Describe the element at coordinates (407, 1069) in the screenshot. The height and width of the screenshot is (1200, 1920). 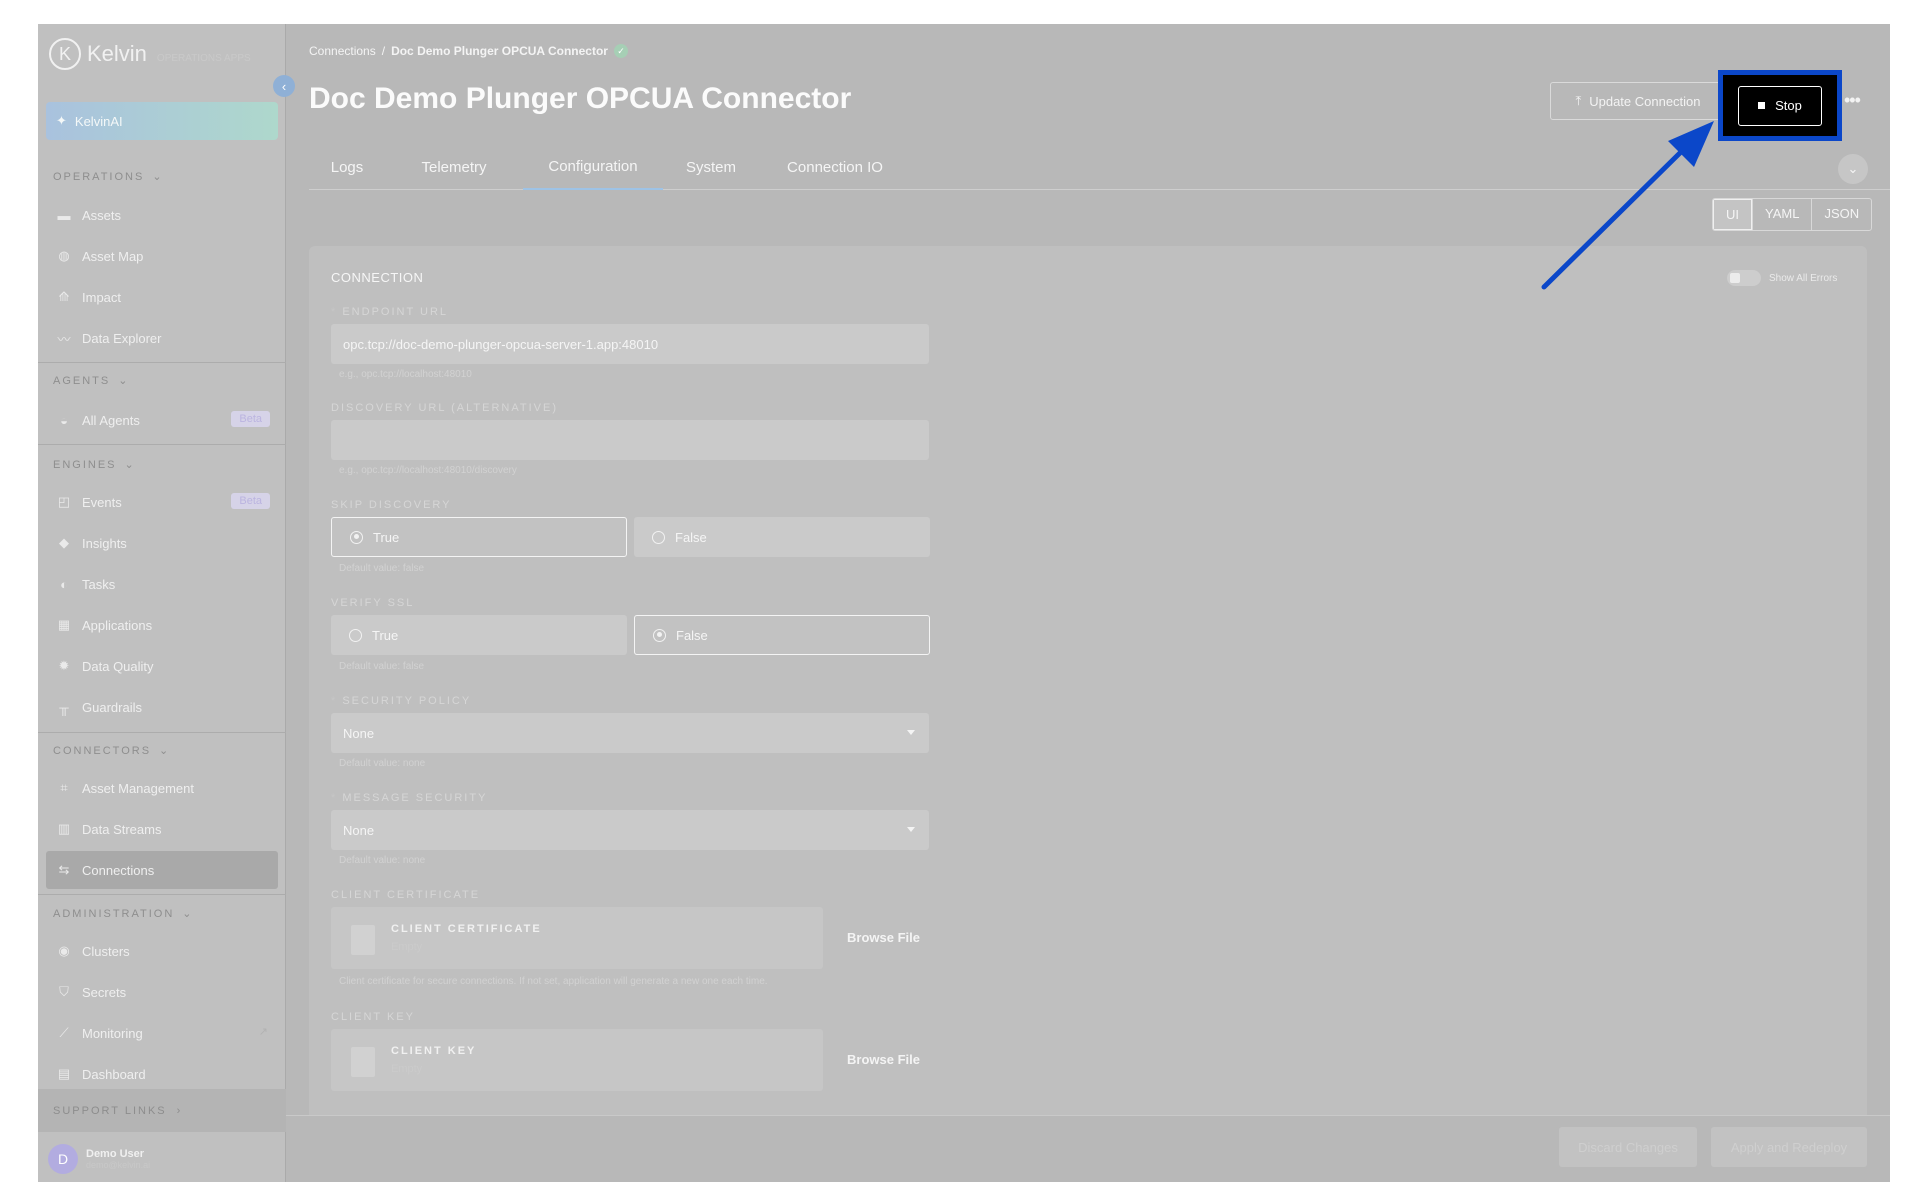
I see `file-status: Empty` at that location.